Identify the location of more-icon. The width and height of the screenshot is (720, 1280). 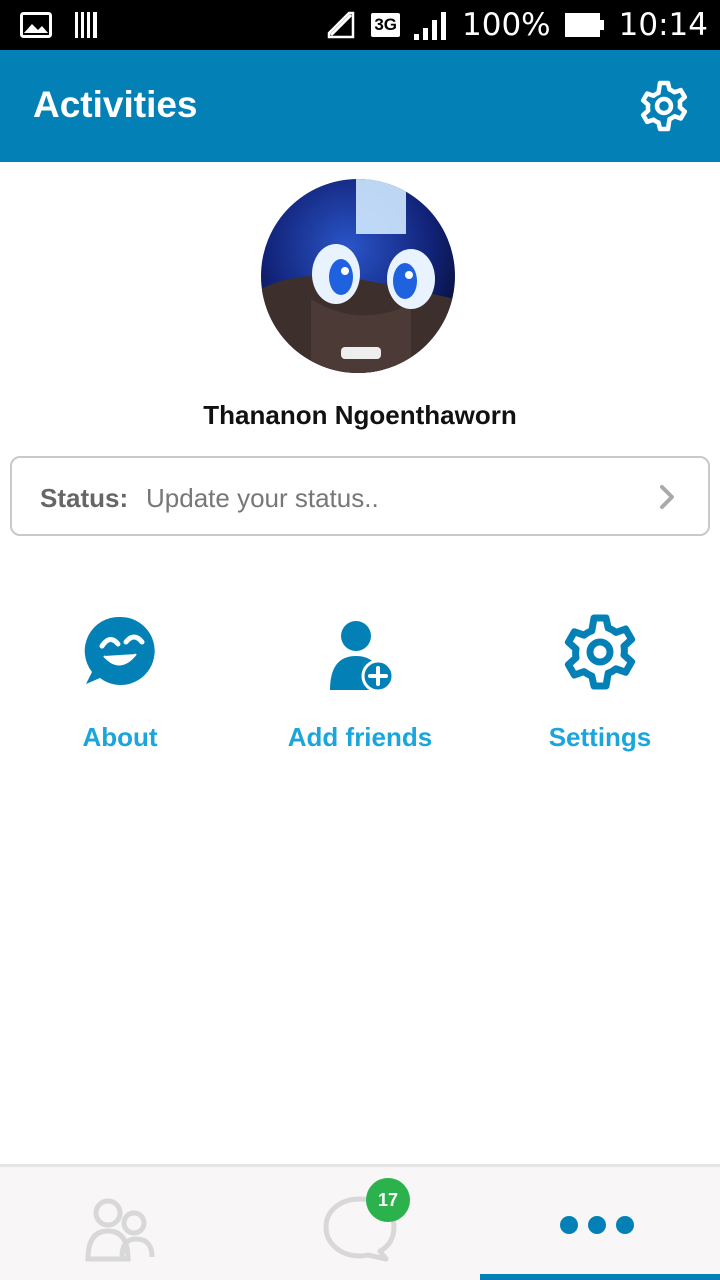
(597, 1225).